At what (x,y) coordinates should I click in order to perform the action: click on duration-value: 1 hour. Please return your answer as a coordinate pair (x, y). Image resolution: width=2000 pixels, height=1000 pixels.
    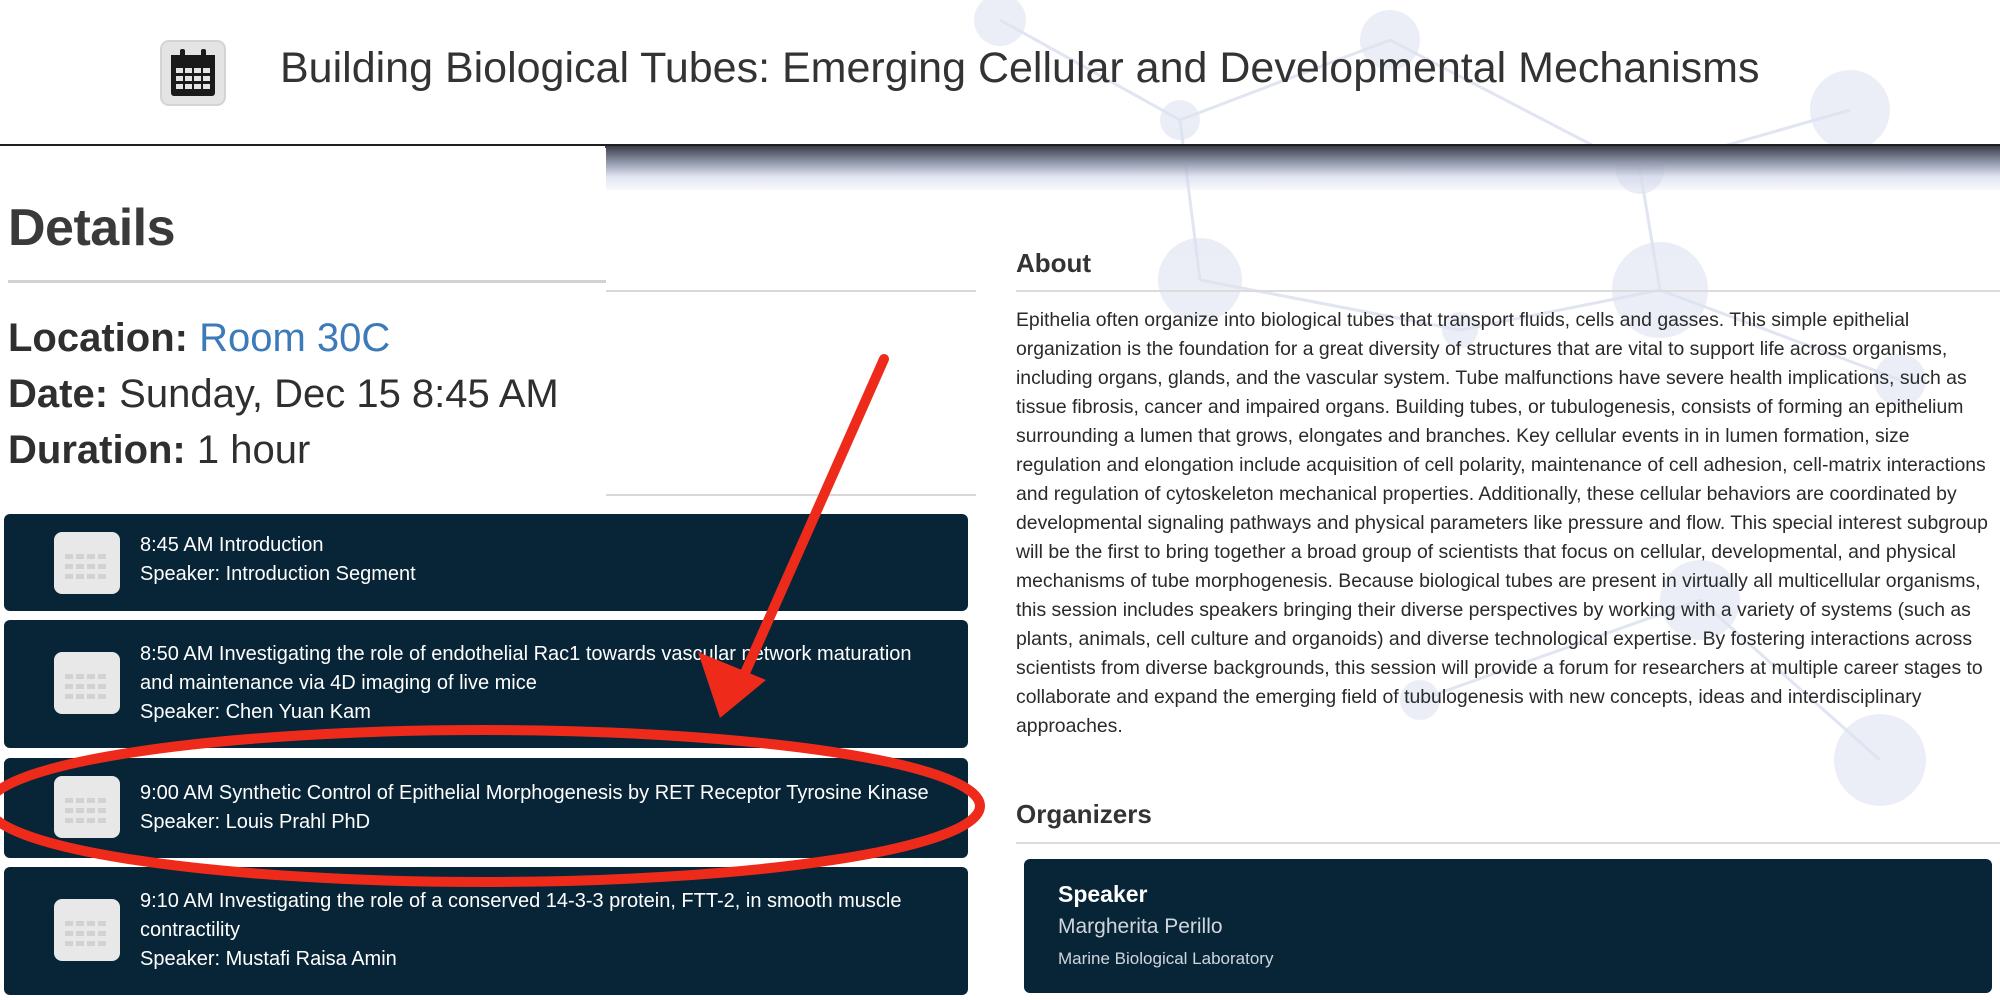
    Looking at the image, I should click on (253, 450).